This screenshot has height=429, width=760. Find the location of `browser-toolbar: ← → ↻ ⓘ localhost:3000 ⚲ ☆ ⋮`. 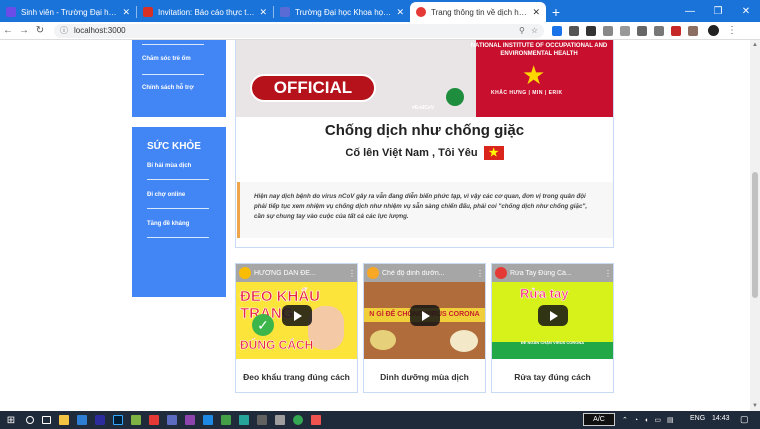

browser-toolbar: ← → ↻ ⓘ localhost:3000 ⚲ ☆ ⋮ is located at coordinates (380, 31).